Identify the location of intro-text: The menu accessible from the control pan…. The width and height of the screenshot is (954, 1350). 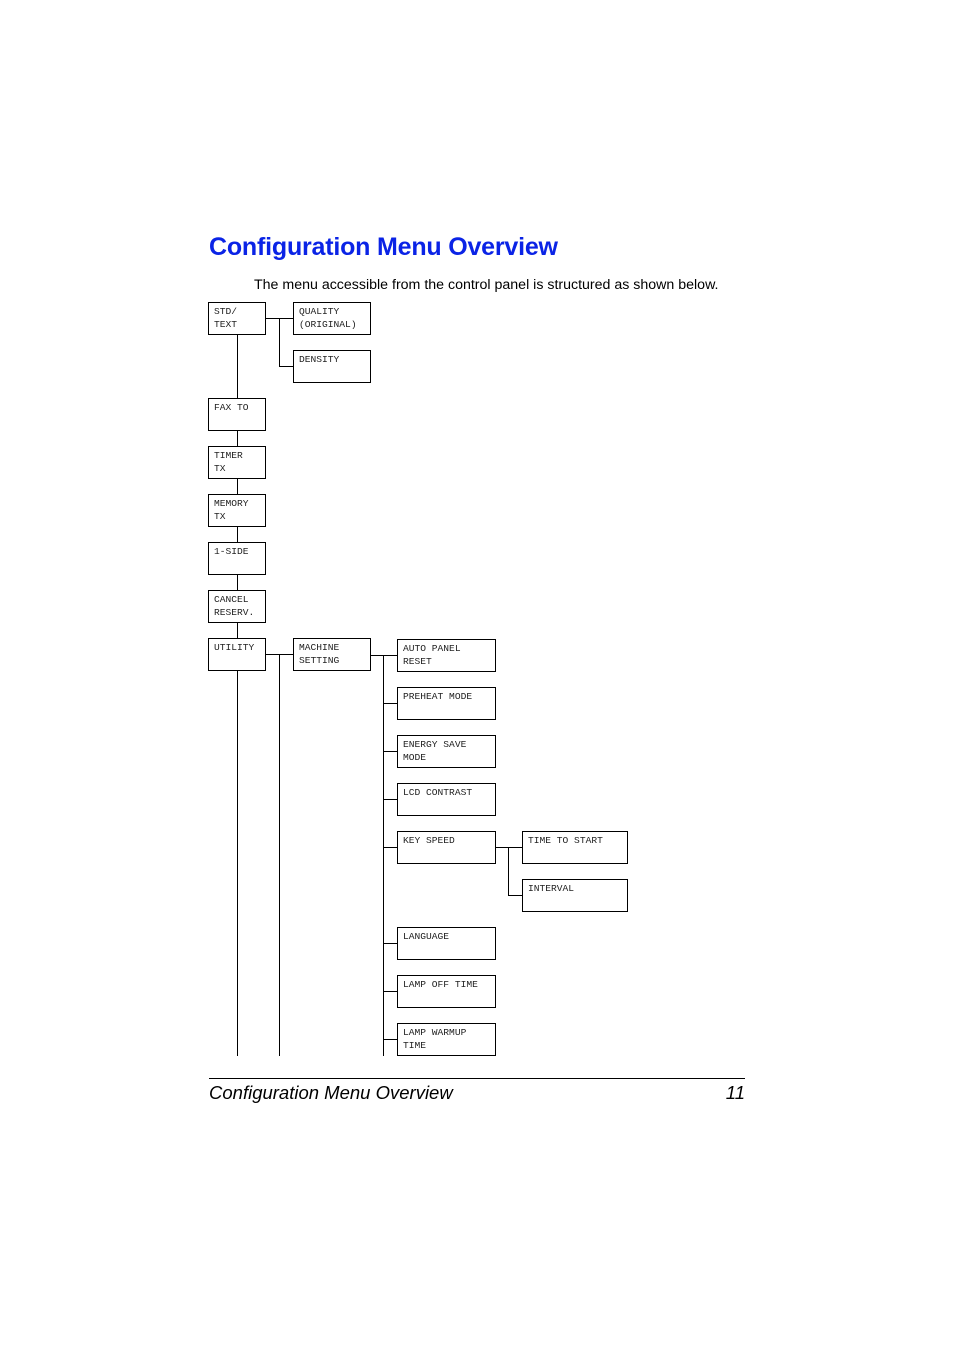
(486, 285).